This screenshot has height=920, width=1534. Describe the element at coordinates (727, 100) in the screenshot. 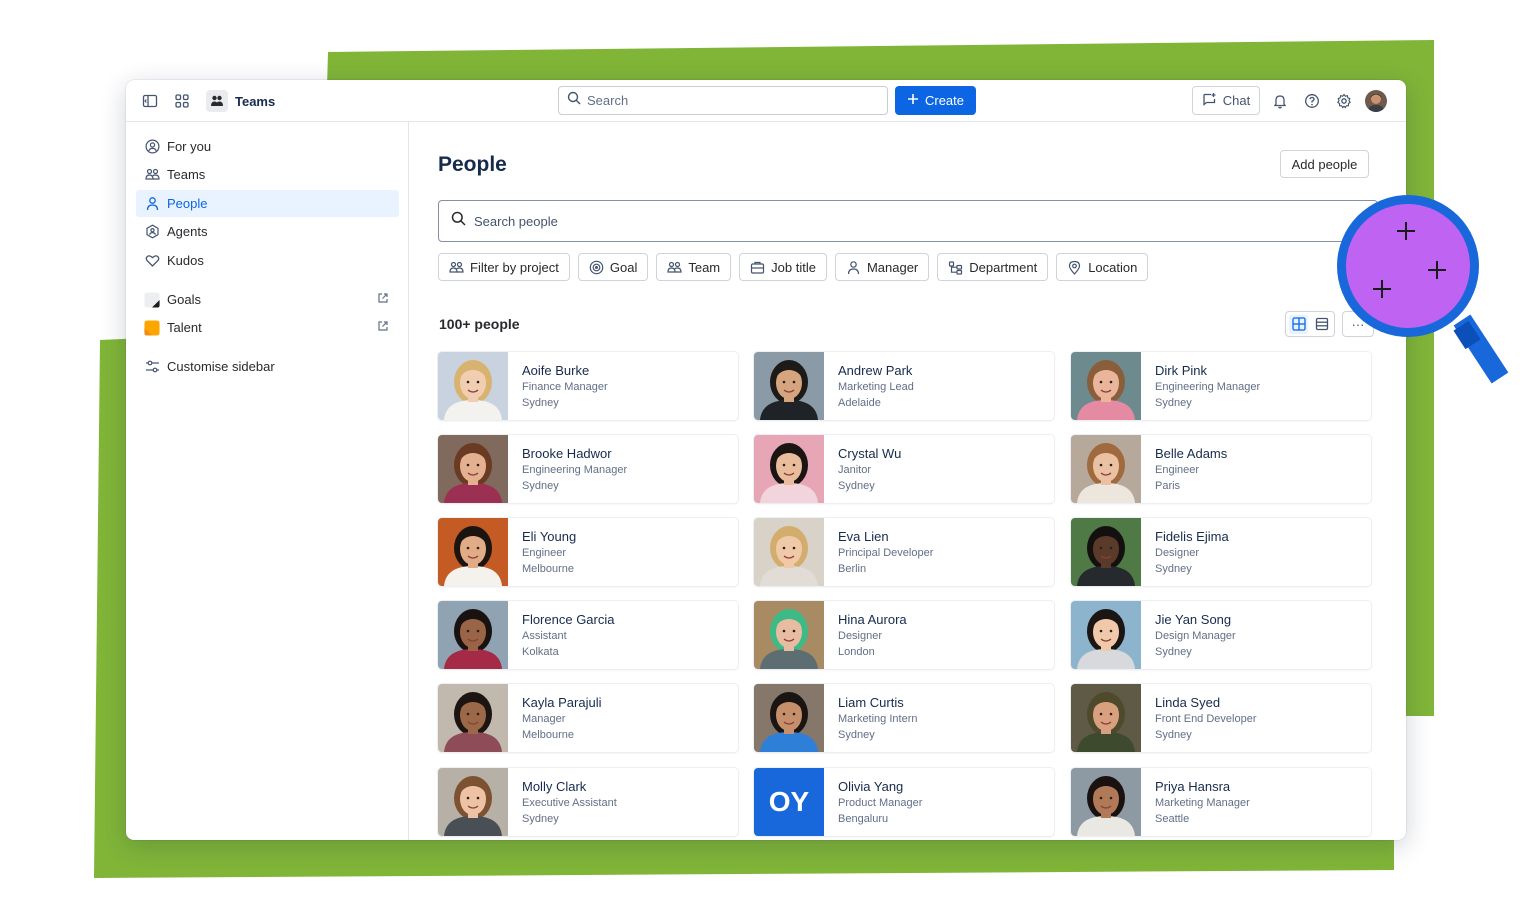

I see `global-search-input` at that location.